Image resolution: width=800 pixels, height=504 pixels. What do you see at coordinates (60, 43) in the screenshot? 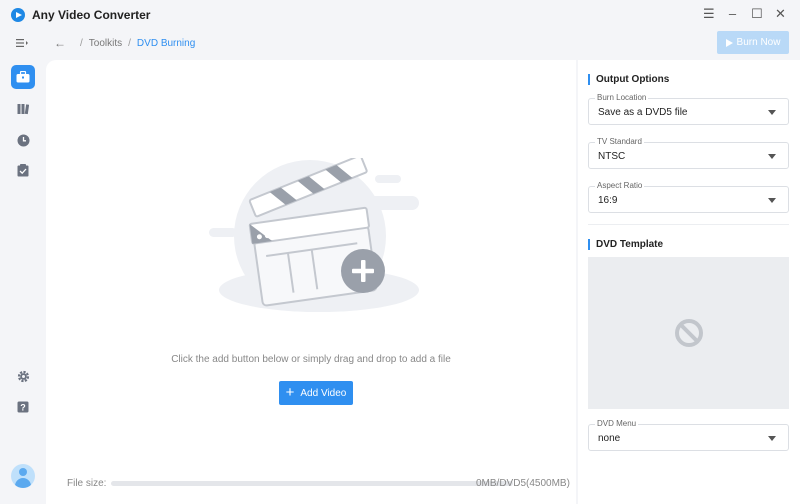
I see `back-arrow-icon: ←` at bounding box center [60, 43].